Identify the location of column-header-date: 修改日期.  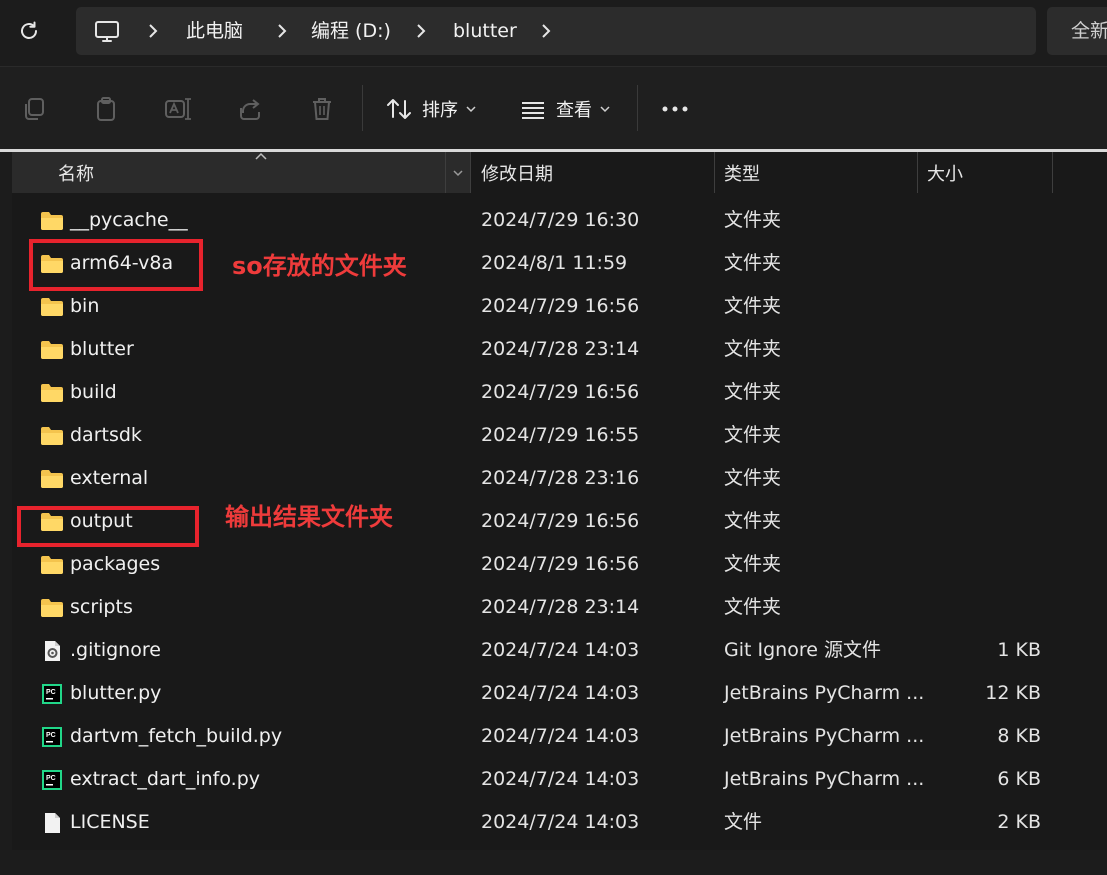
(597, 172).